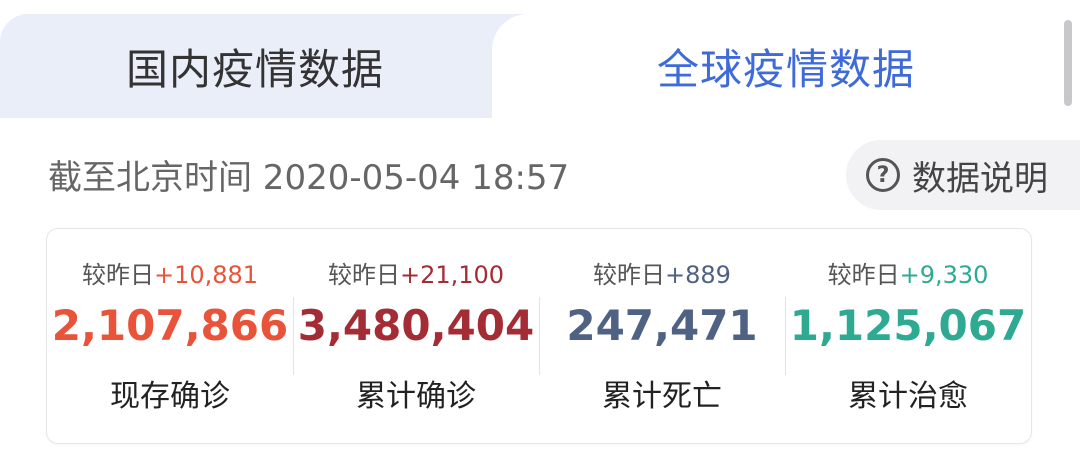 The width and height of the screenshot is (1080, 463). I want to click on question-circle-icon: ?, so click(883, 175).